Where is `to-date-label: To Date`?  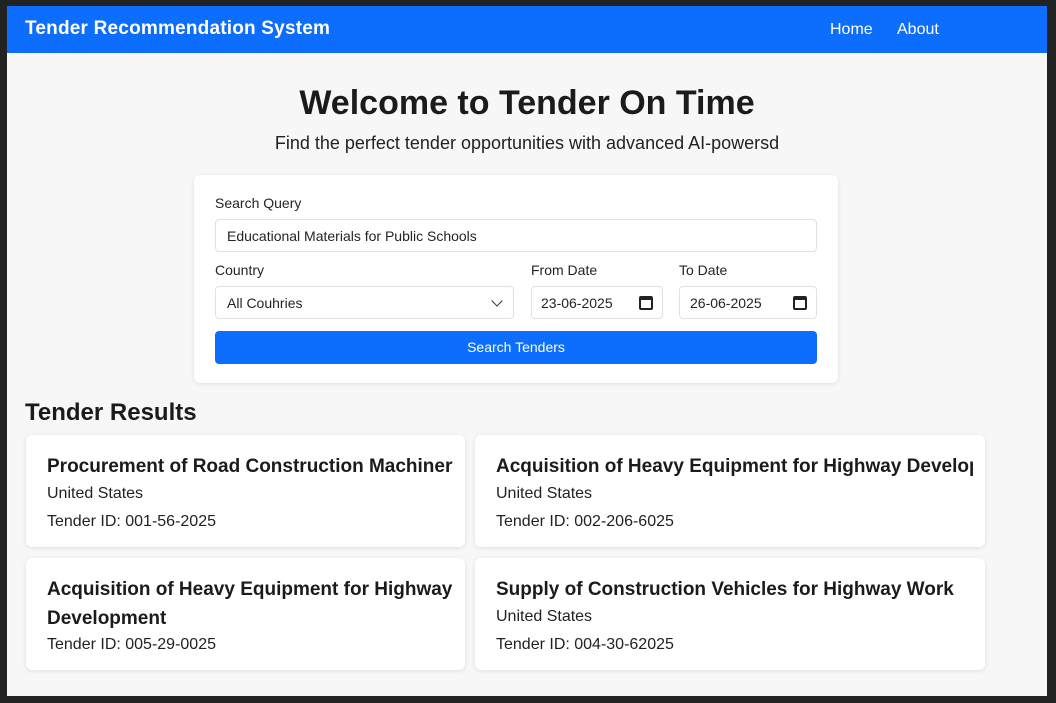
to-date-label: To Date is located at coordinates (703, 270).